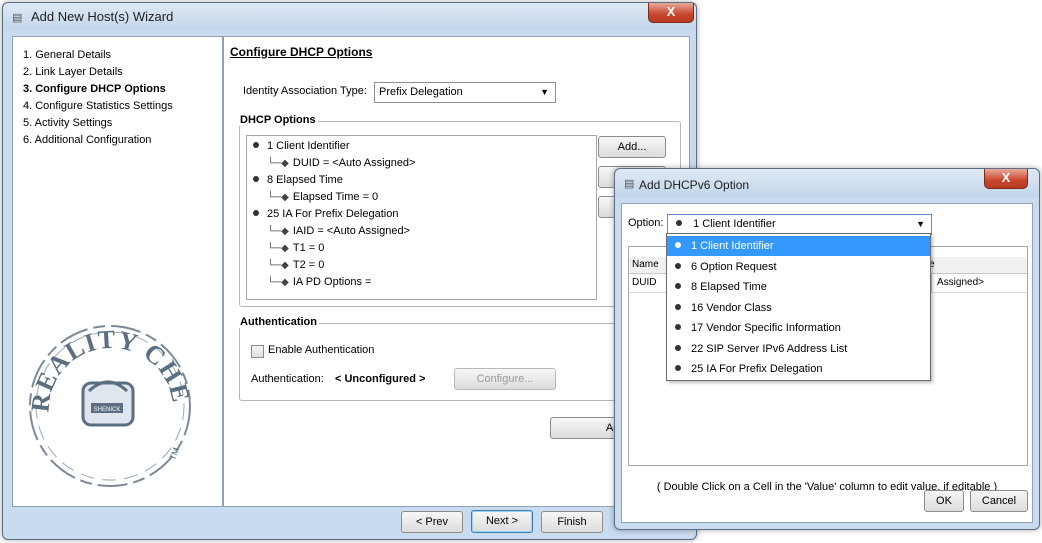  What do you see at coordinates (421, 92) in the screenshot?
I see `ia-type-value: Prefix Delegation` at bounding box center [421, 92].